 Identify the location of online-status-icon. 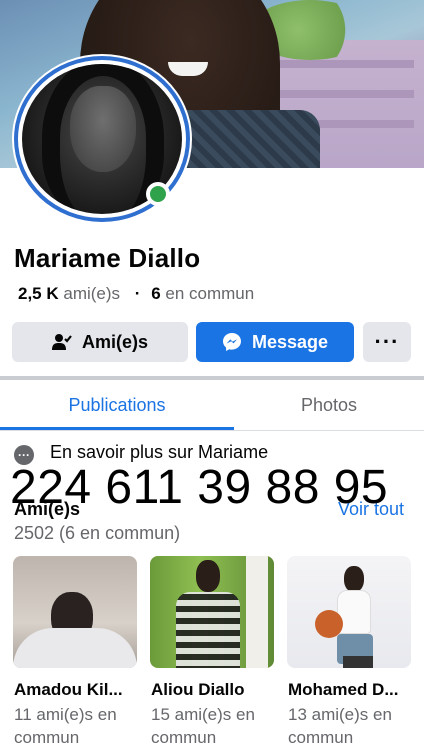
(158, 194).